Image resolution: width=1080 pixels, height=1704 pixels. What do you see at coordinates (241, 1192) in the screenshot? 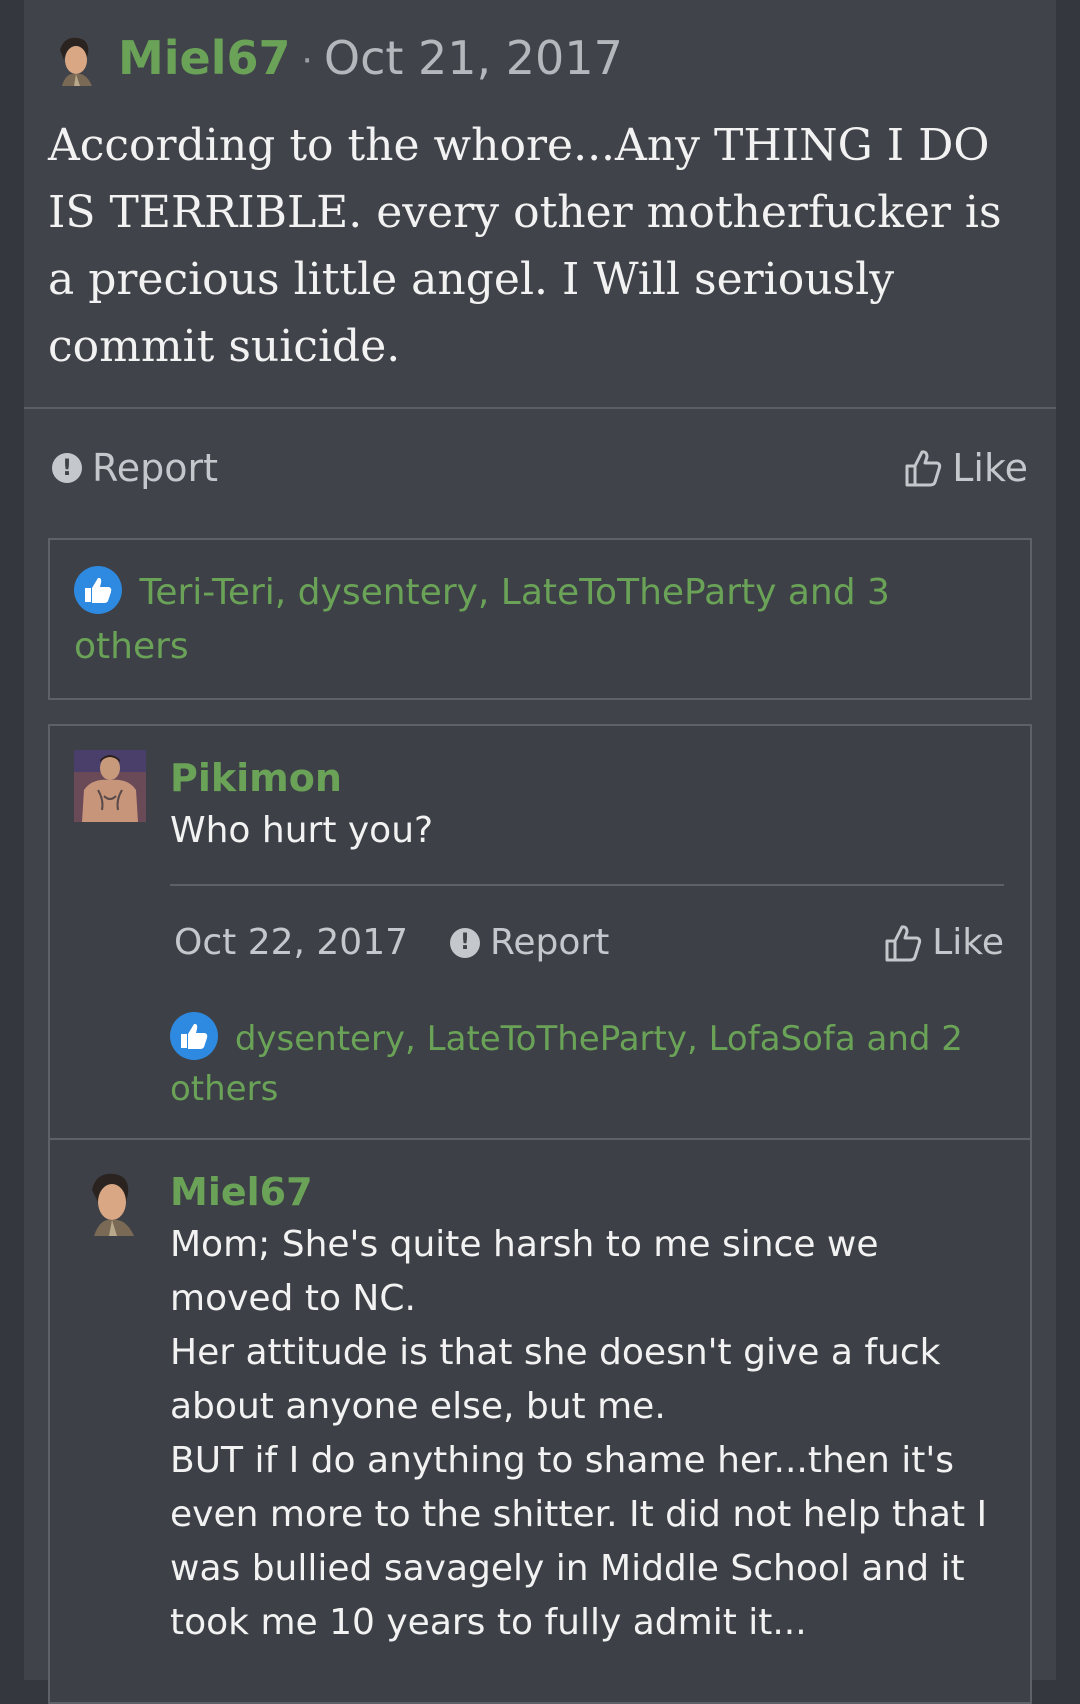
I see `comment-author-link: Miel67` at bounding box center [241, 1192].